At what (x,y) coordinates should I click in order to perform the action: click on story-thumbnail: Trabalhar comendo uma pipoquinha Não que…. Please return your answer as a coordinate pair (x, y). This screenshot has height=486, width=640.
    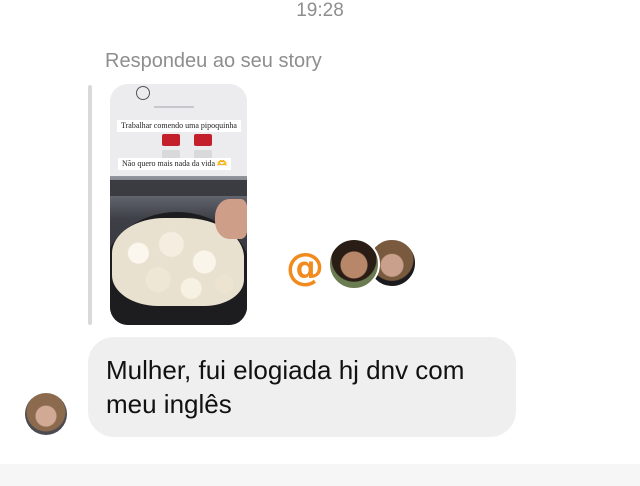
    Looking at the image, I should click on (178, 204).